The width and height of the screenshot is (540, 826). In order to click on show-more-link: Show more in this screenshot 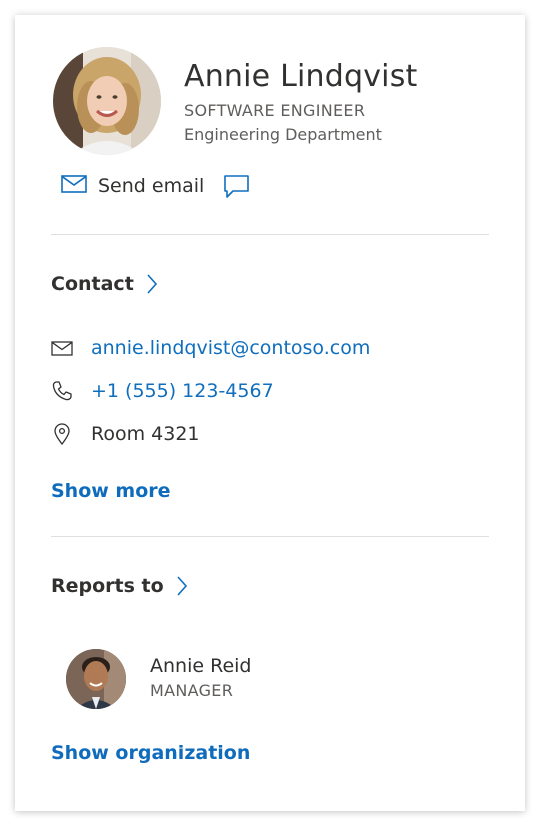, I will do `click(111, 491)`.